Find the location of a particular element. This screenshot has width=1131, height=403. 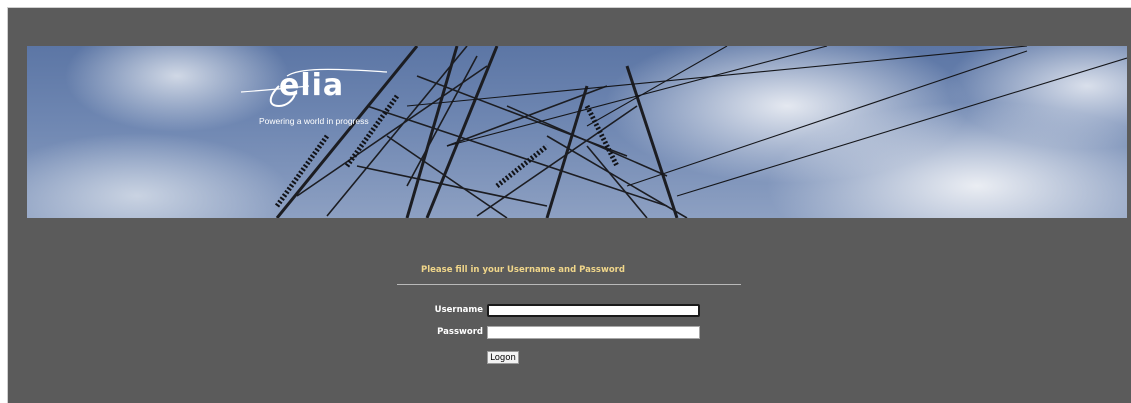

username-label: Username is located at coordinates (458, 310).